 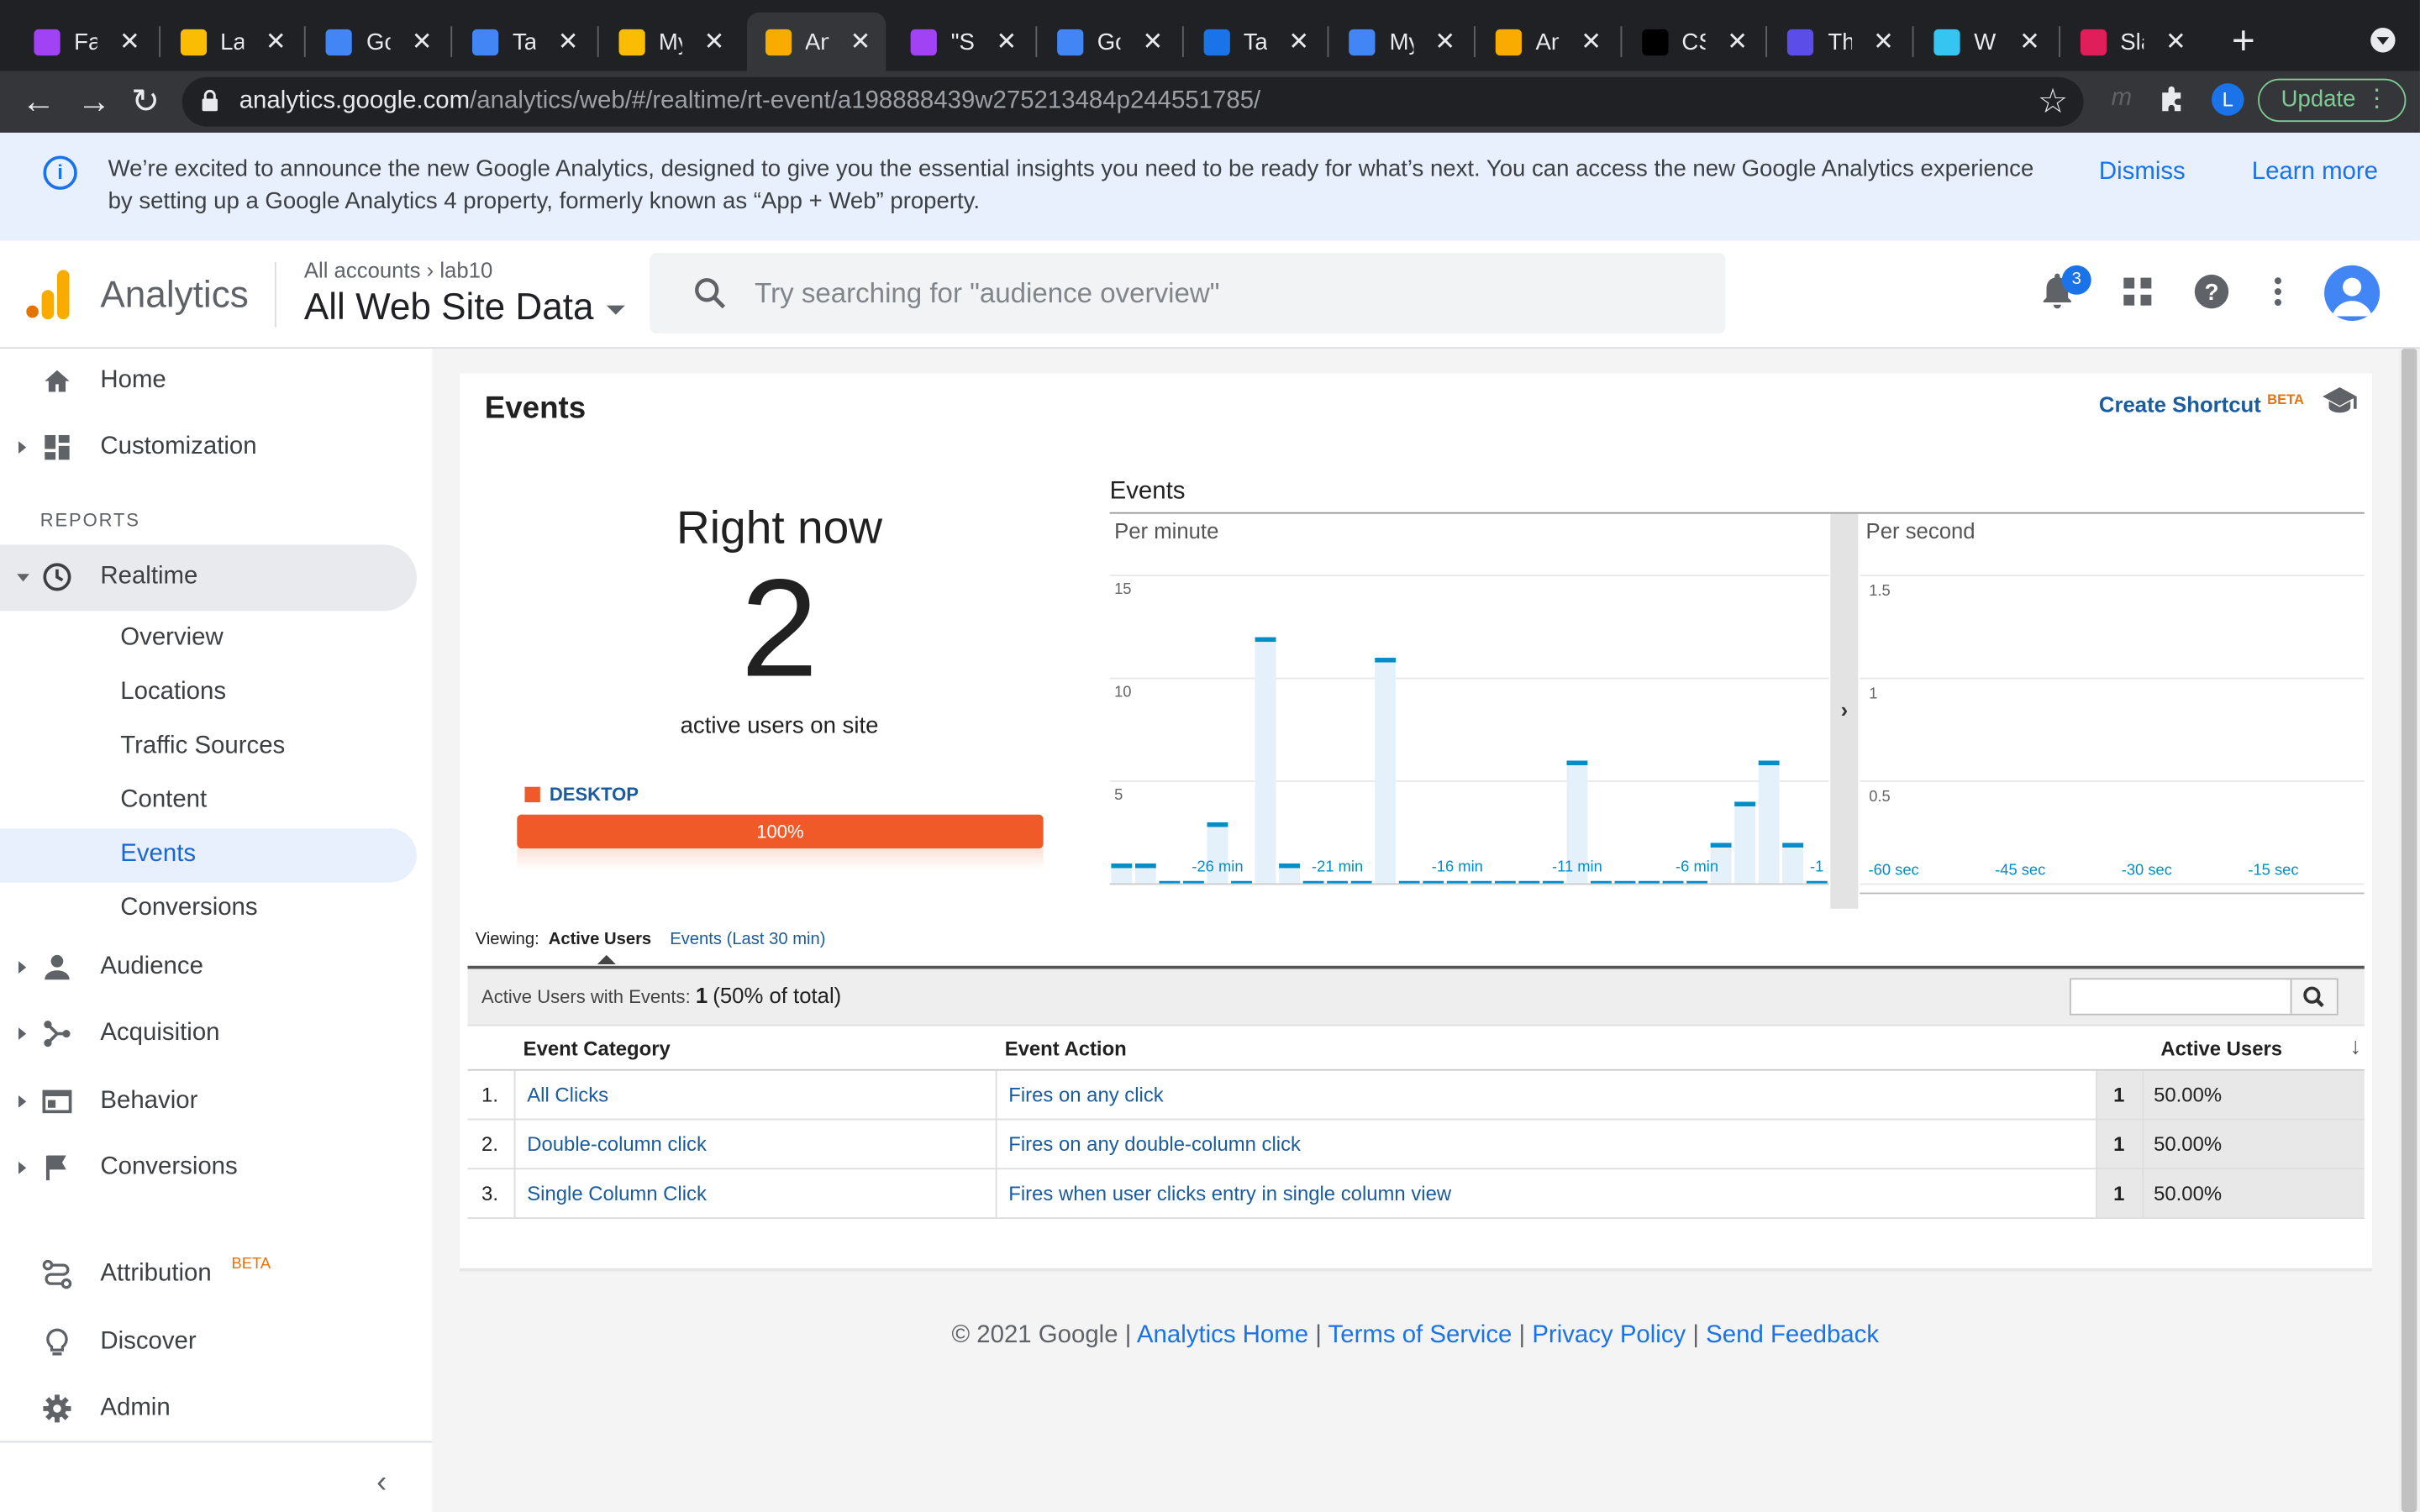 What do you see at coordinates (146, 102) in the screenshot?
I see `reload-icon: ↻` at bounding box center [146, 102].